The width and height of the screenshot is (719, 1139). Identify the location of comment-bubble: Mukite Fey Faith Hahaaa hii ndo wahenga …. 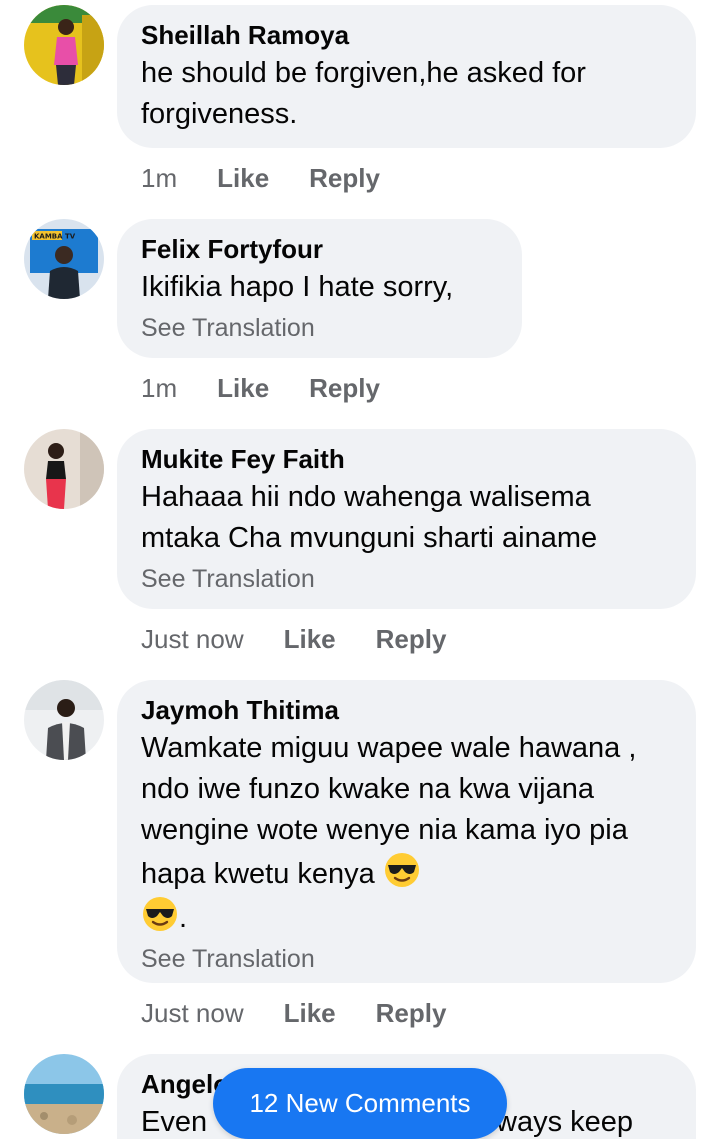
(406, 519).